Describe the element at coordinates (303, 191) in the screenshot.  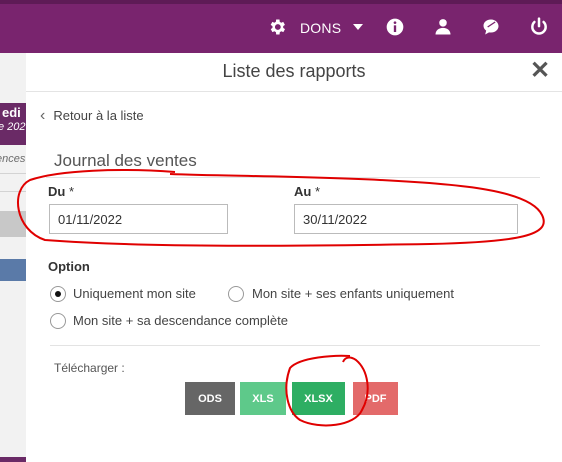
I see `to-label-text: Au` at that location.